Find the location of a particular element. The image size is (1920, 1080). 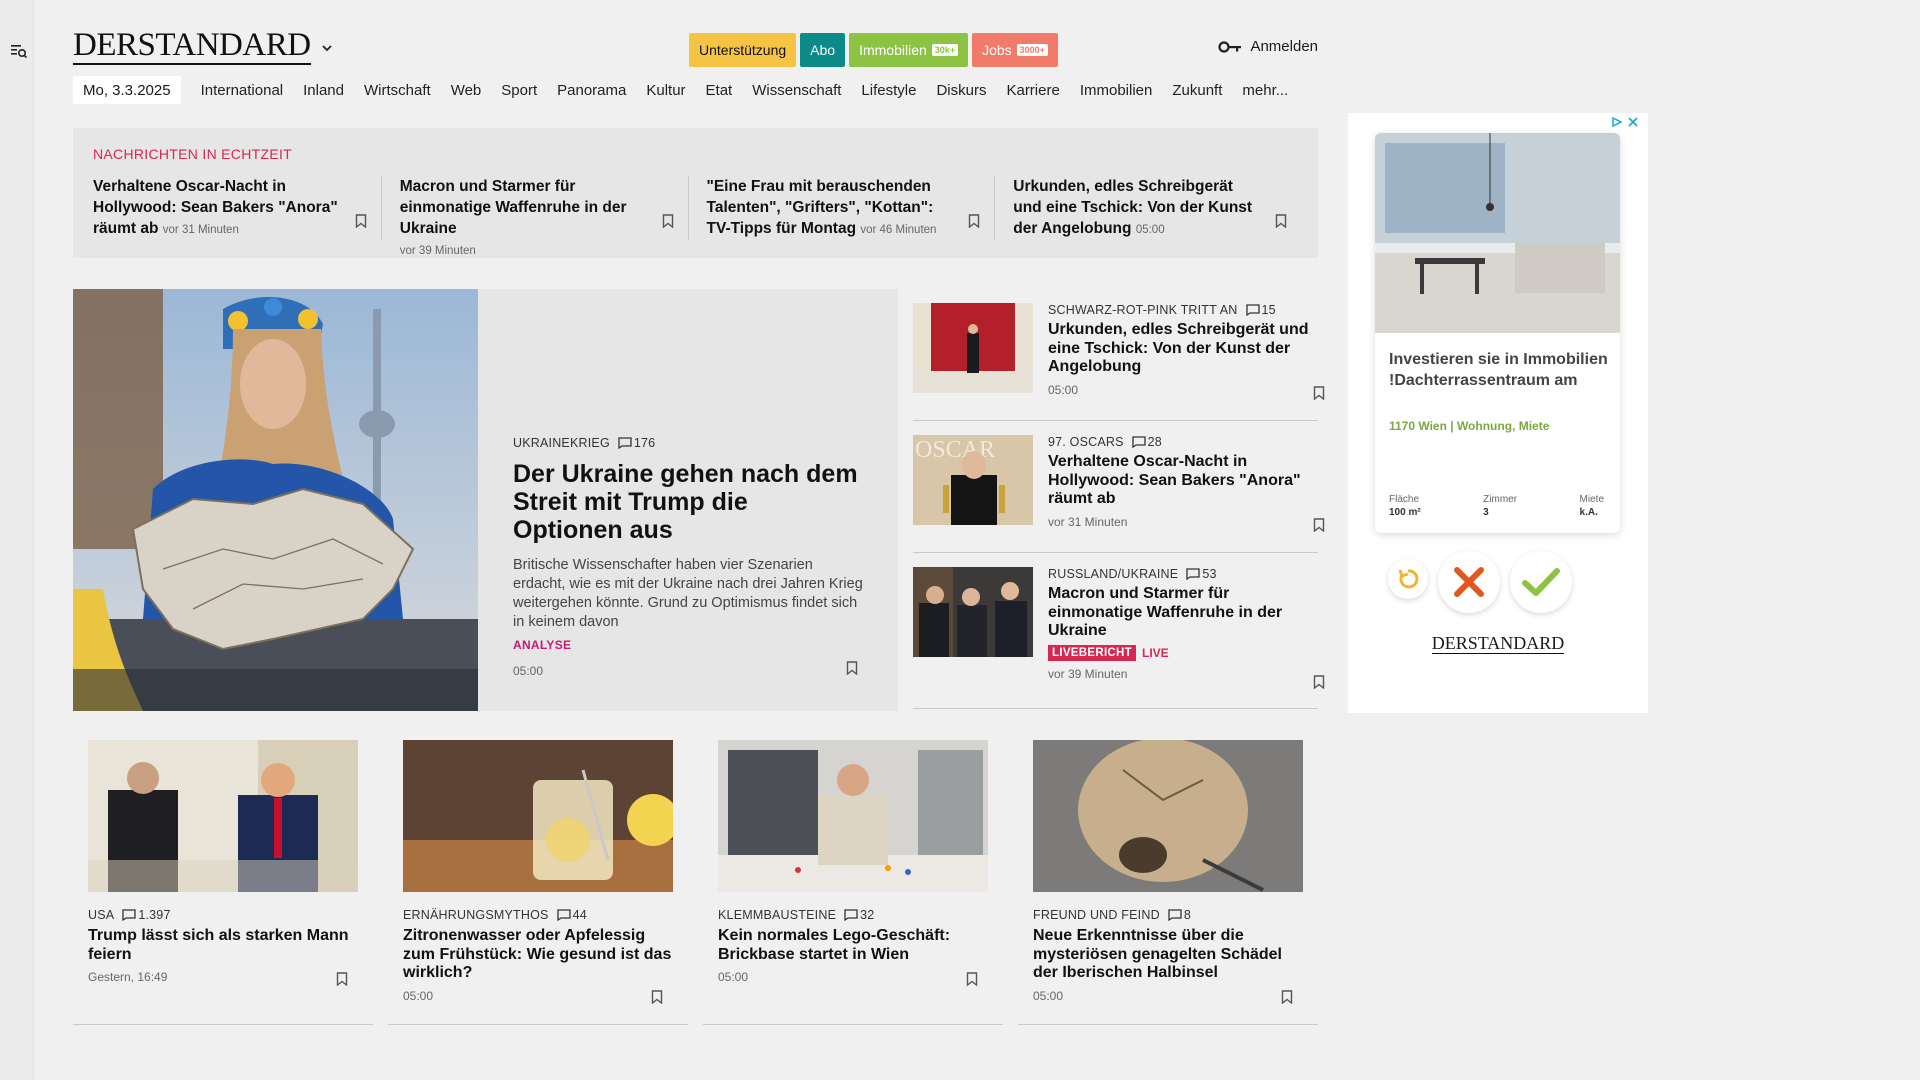

jobs-button: Jobs 3000+ is located at coordinates (1015, 50).